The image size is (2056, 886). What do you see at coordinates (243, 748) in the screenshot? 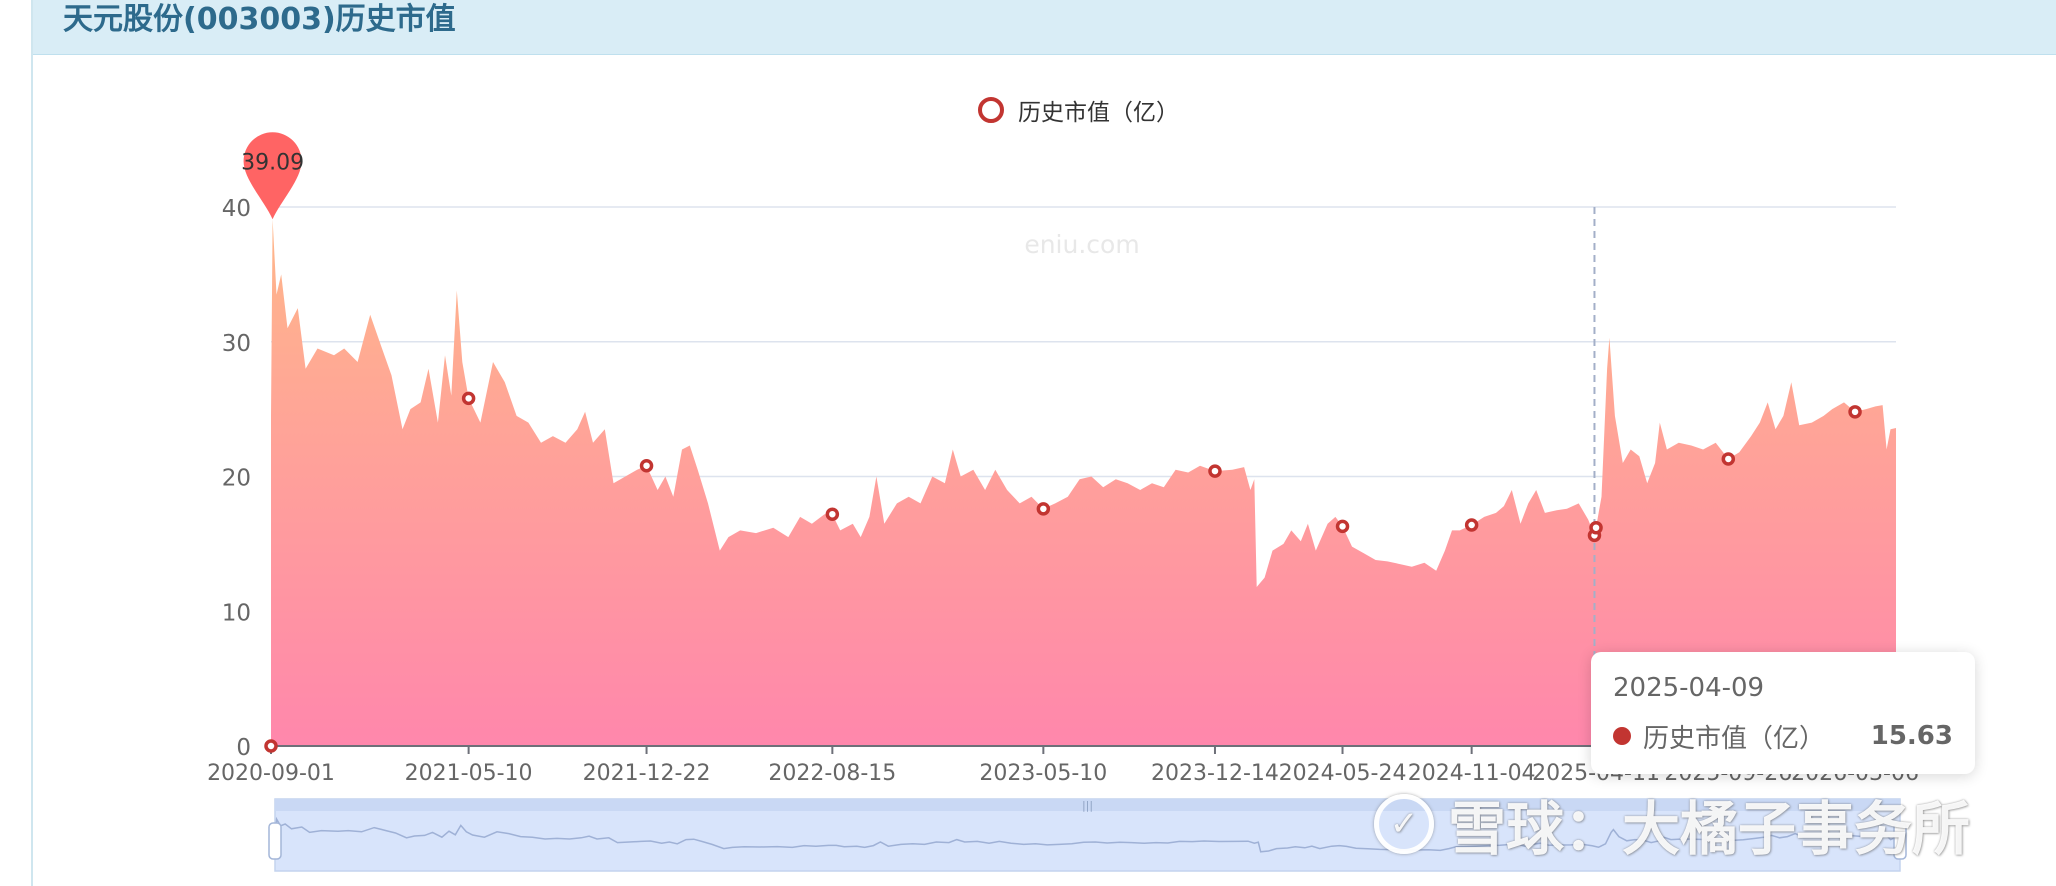
I see `y-tick-label: 0` at bounding box center [243, 748].